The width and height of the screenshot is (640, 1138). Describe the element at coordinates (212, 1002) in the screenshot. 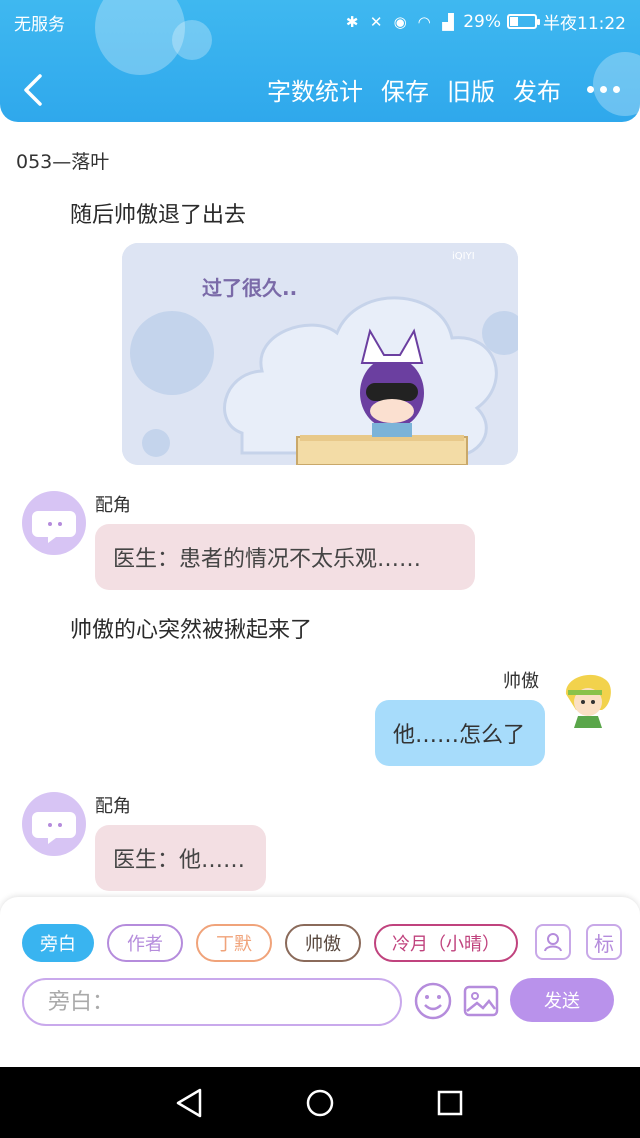

I see `message-input` at that location.